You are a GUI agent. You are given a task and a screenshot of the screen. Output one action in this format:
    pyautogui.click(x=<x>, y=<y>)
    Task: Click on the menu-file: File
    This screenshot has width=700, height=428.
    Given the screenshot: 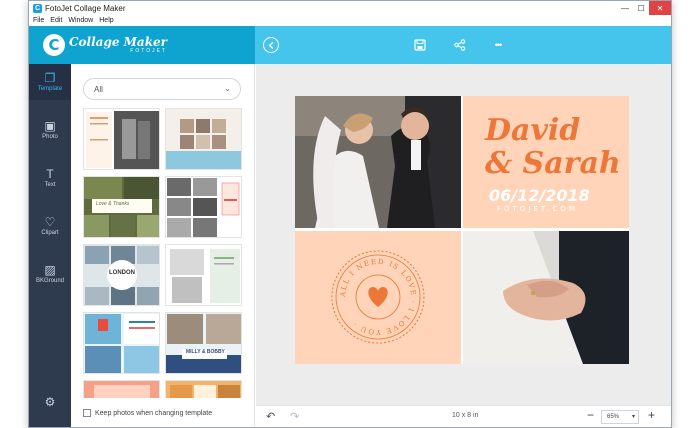 What is the action you would take?
    pyautogui.click(x=38, y=20)
    